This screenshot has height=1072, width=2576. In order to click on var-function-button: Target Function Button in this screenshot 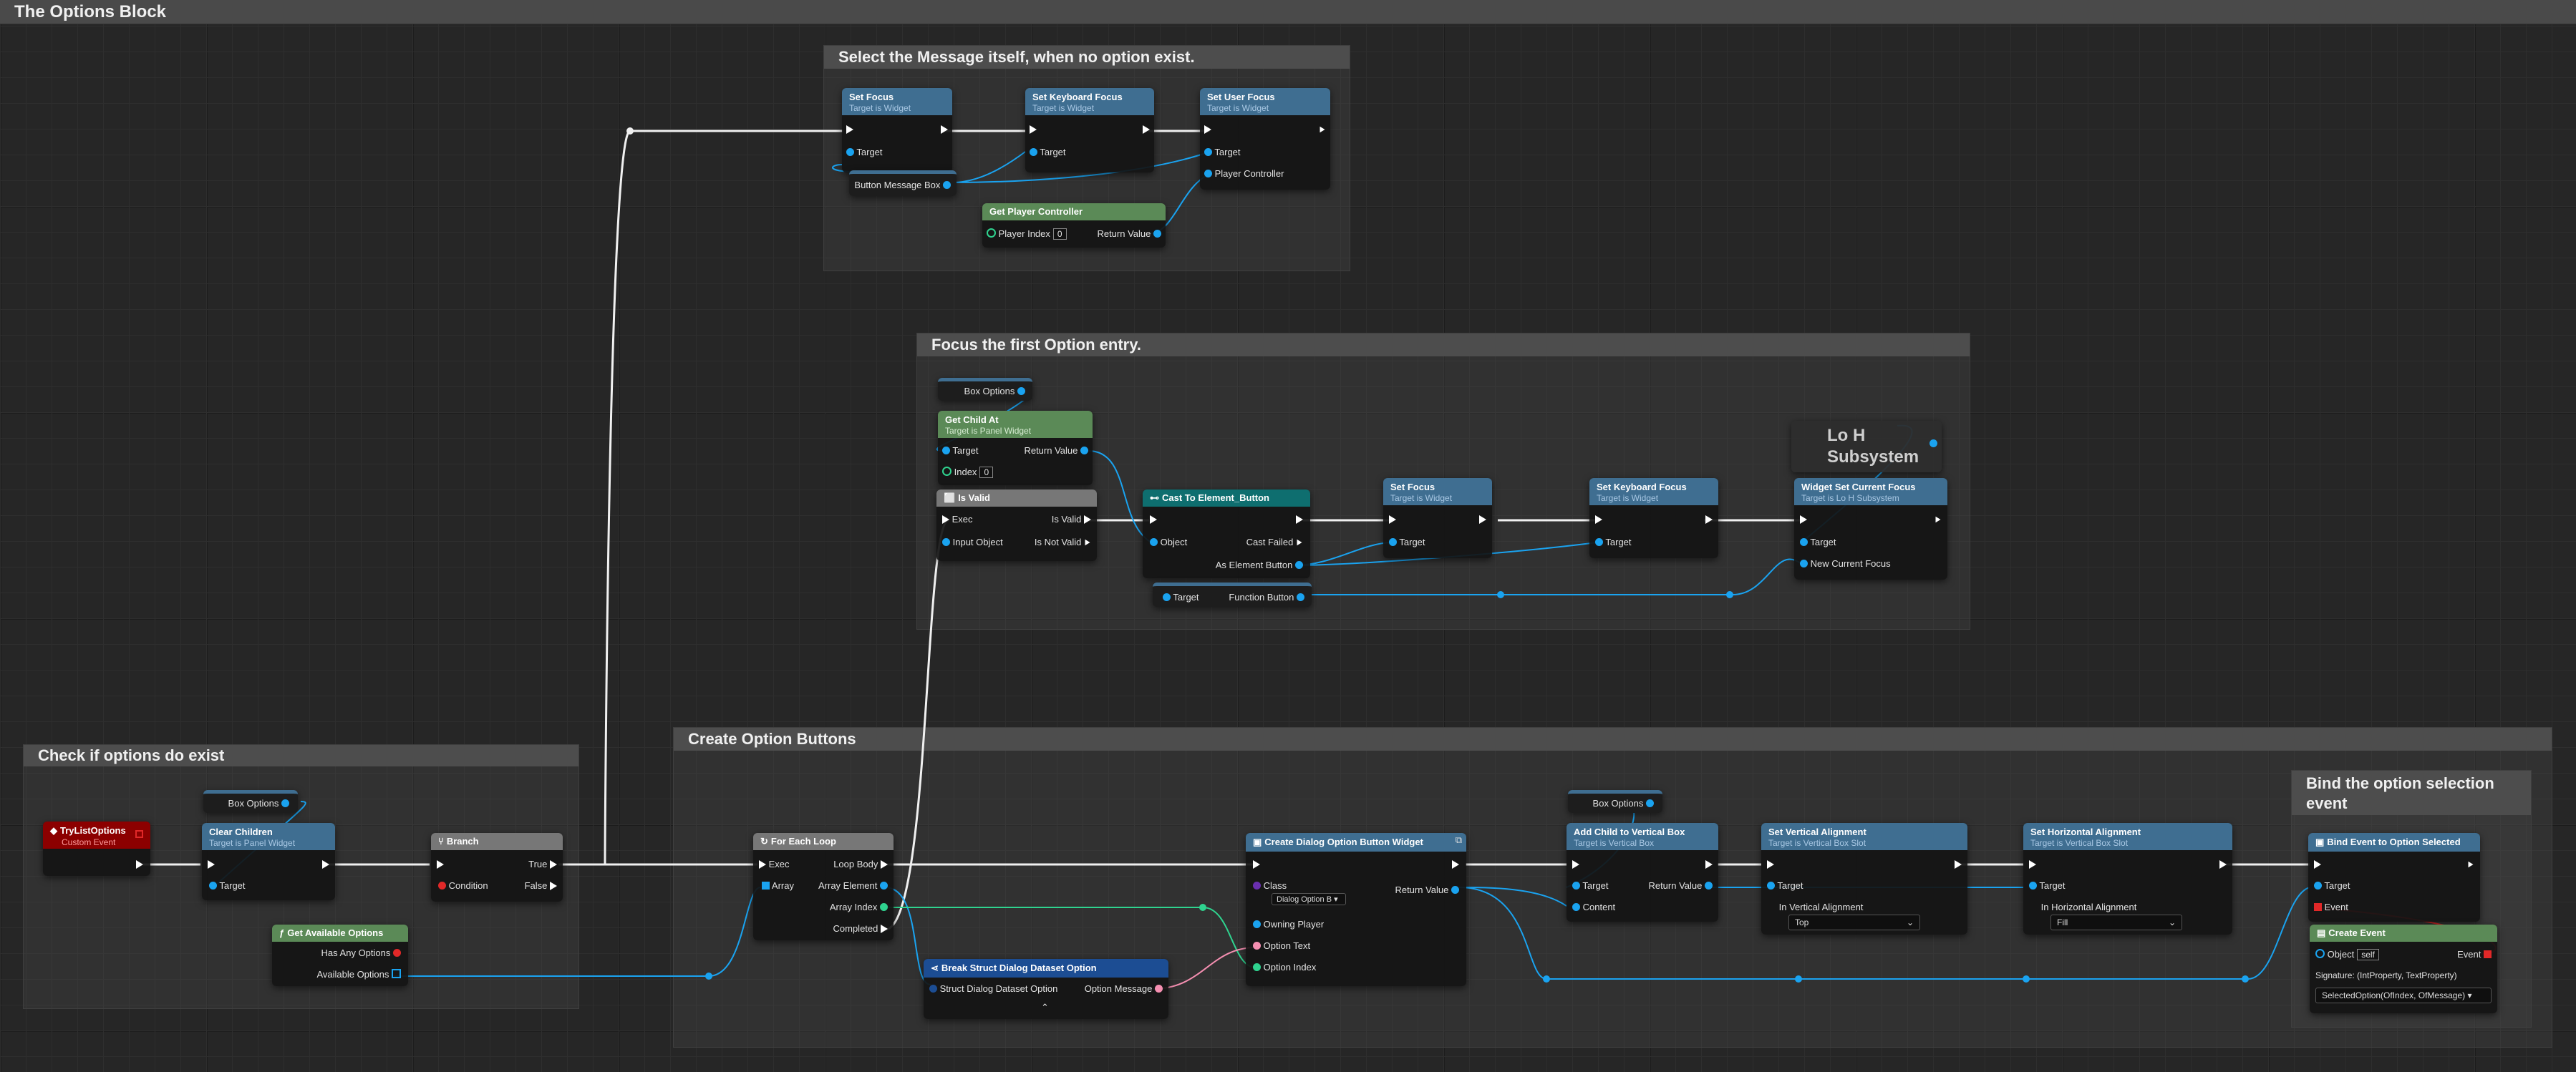, I will do `click(1233, 595)`.